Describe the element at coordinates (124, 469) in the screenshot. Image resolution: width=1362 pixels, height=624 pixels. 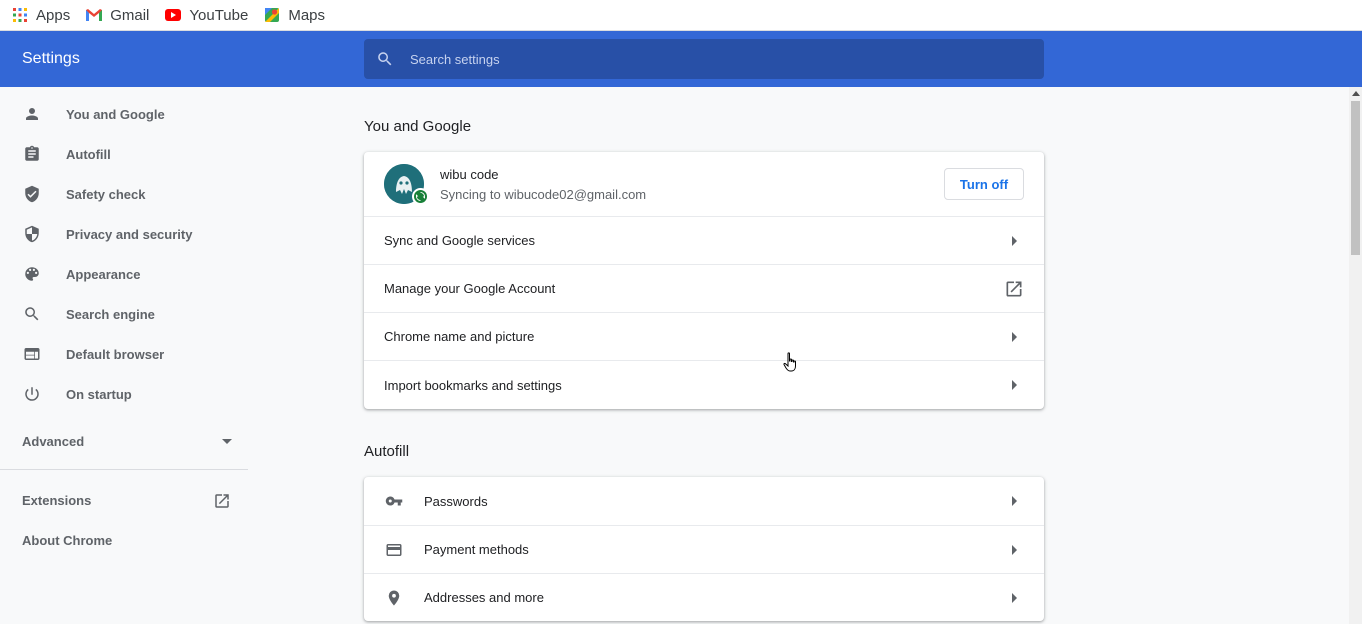
I see `sidebar-divider` at that location.